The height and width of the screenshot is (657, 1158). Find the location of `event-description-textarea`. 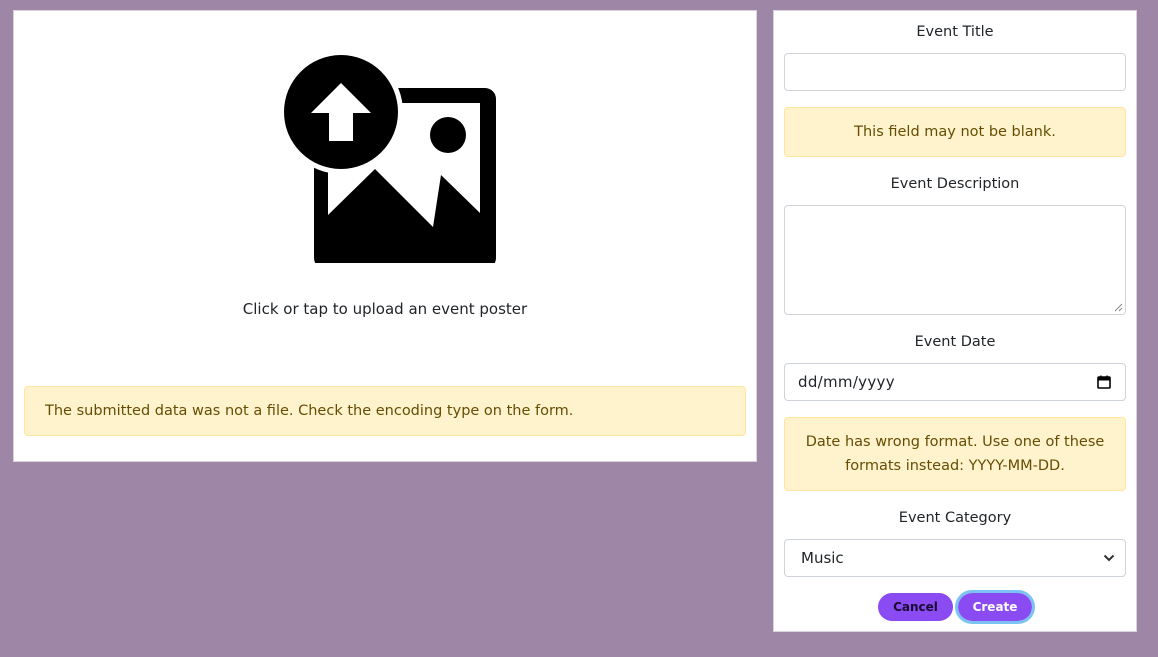

event-description-textarea is located at coordinates (955, 260).